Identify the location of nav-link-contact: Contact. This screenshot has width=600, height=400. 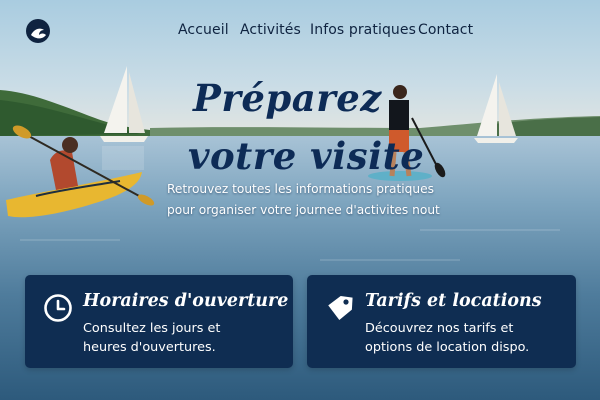
(445, 30).